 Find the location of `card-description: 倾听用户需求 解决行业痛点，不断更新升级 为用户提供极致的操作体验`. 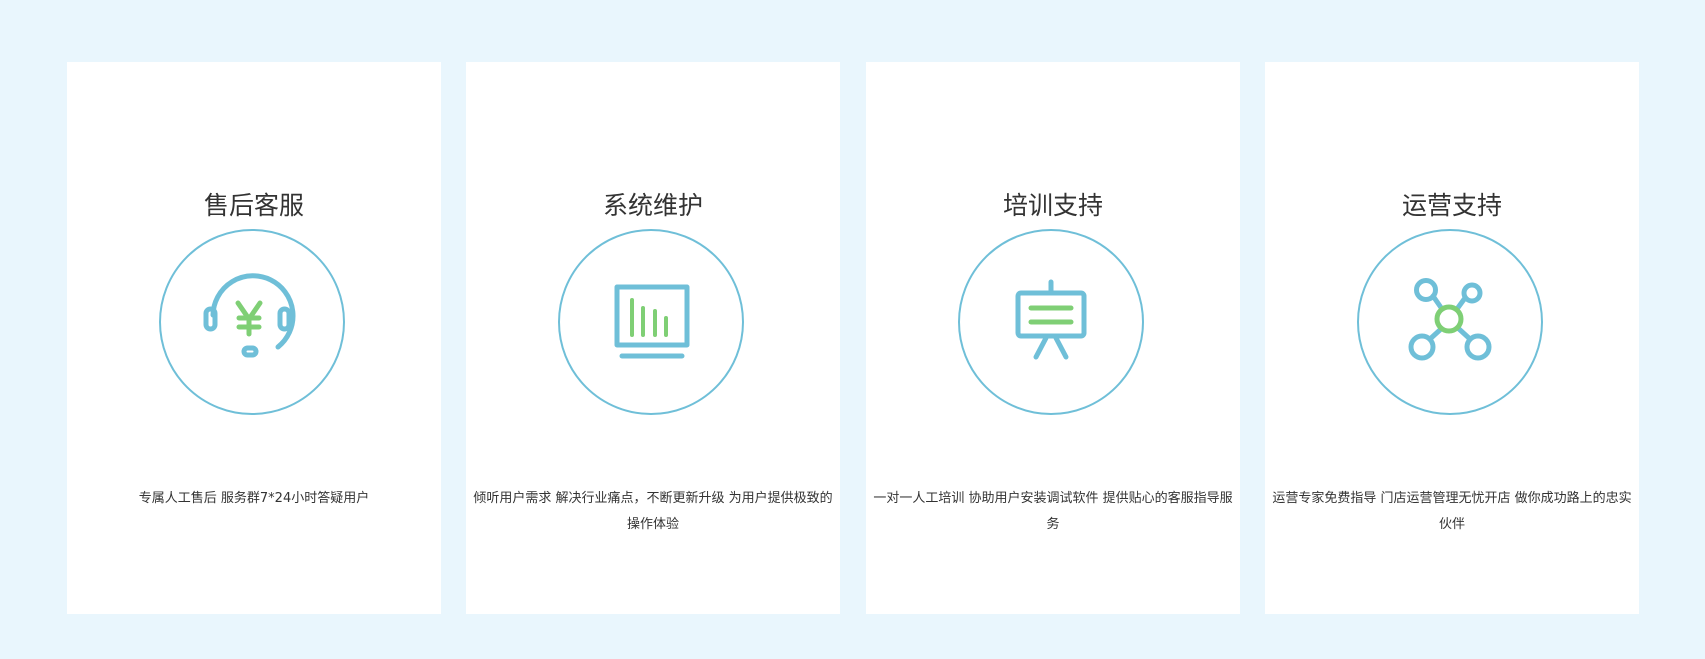

card-description: 倾听用户需求 解决行业痛点，不断更新升级 为用户提供极致的操作体验 is located at coordinates (653, 511).